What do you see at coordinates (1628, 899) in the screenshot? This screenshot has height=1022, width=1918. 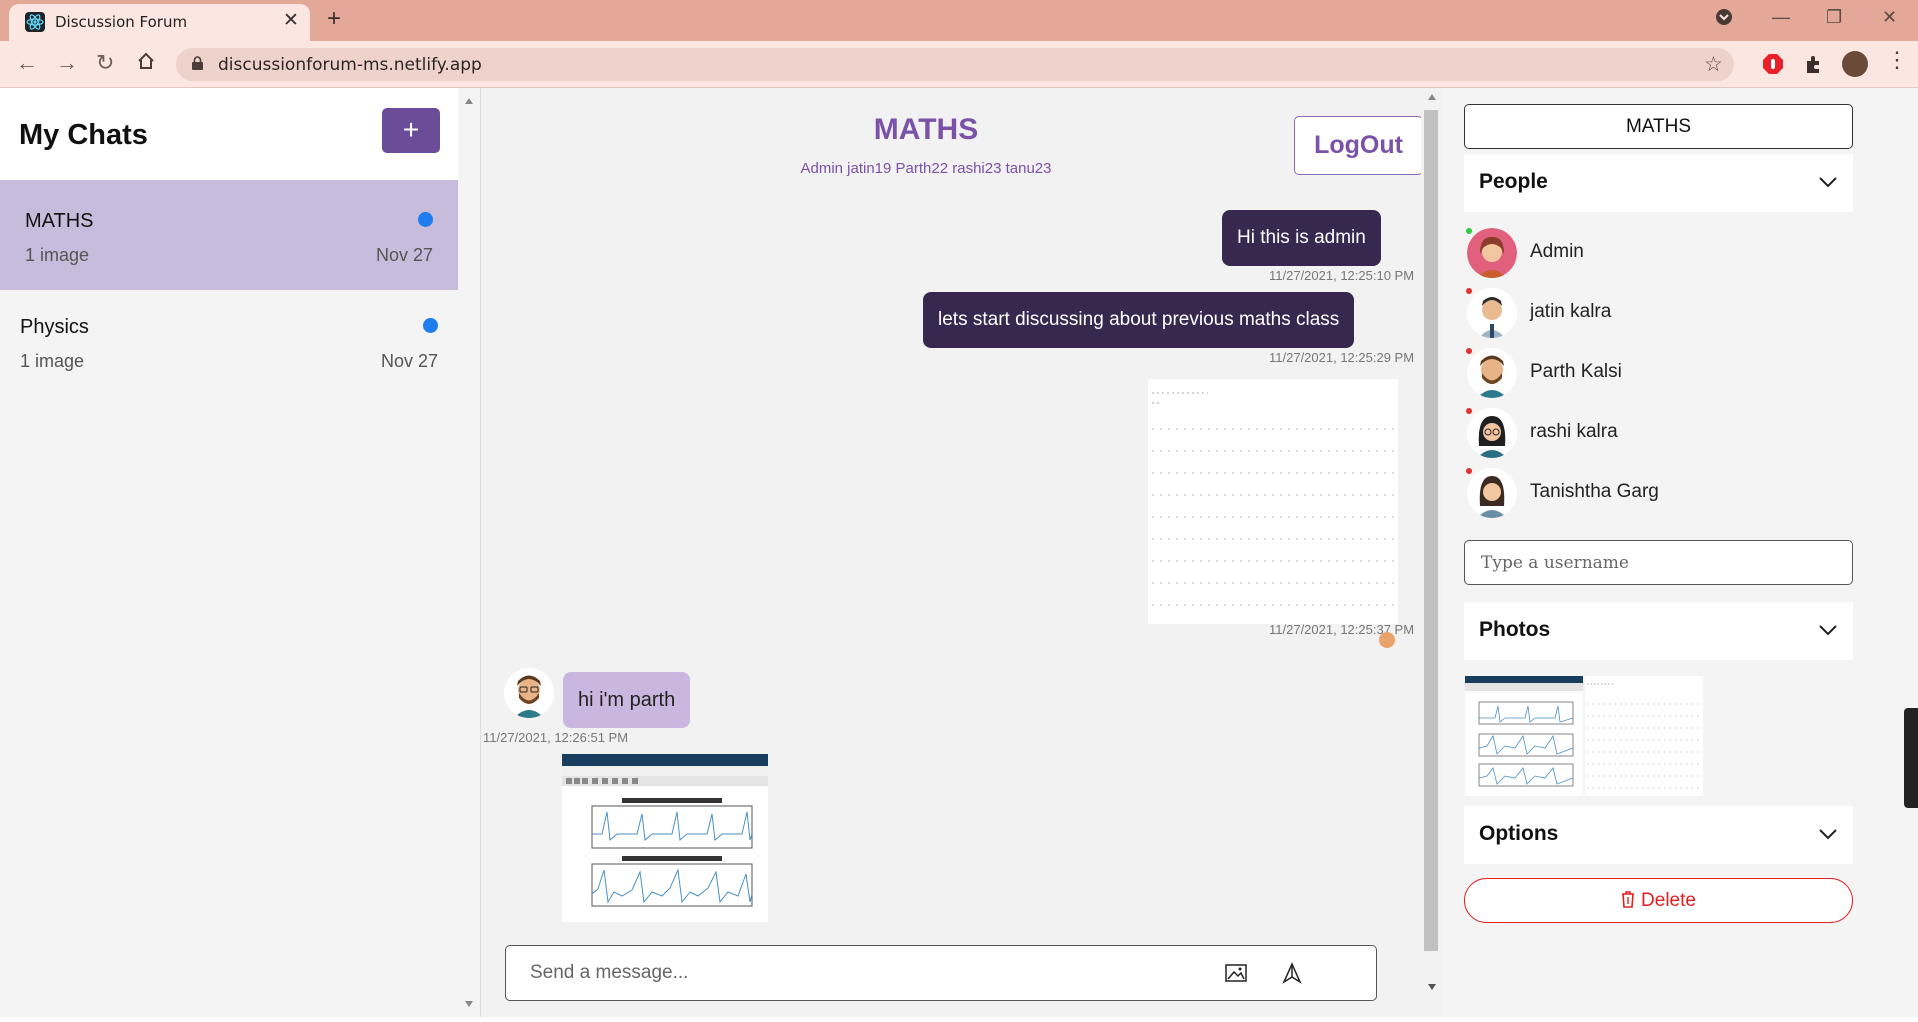 I see `trash-icon` at bounding box center [1628, 899].